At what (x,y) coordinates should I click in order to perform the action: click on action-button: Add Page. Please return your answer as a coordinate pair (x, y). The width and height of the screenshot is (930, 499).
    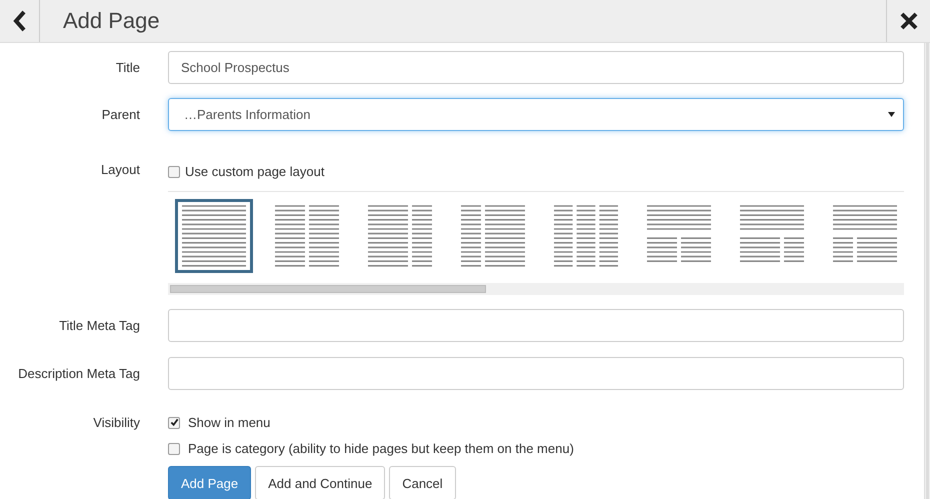
    Looking at the image, I should click on (210, 482).